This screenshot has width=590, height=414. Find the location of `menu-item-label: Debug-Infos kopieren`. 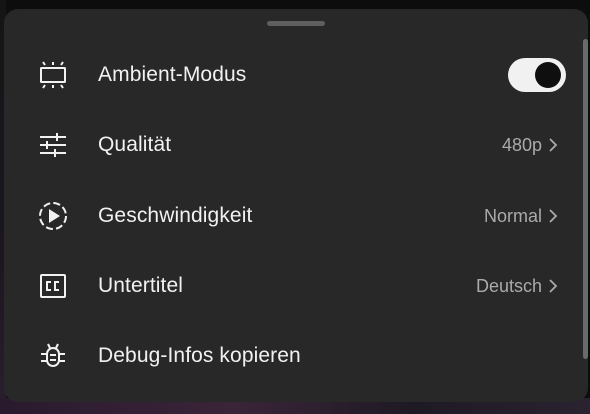

menu-item-label: Debug-Infos kopieren is located at coordinates (199, 355).